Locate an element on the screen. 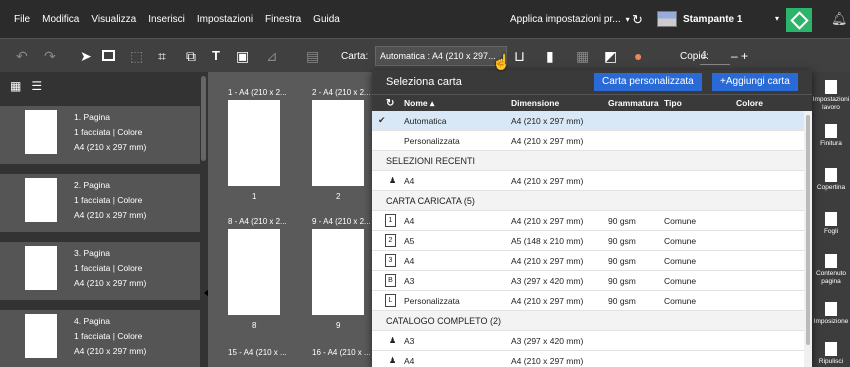  column-weight: Grammatura is located at coordinates (633, 103).